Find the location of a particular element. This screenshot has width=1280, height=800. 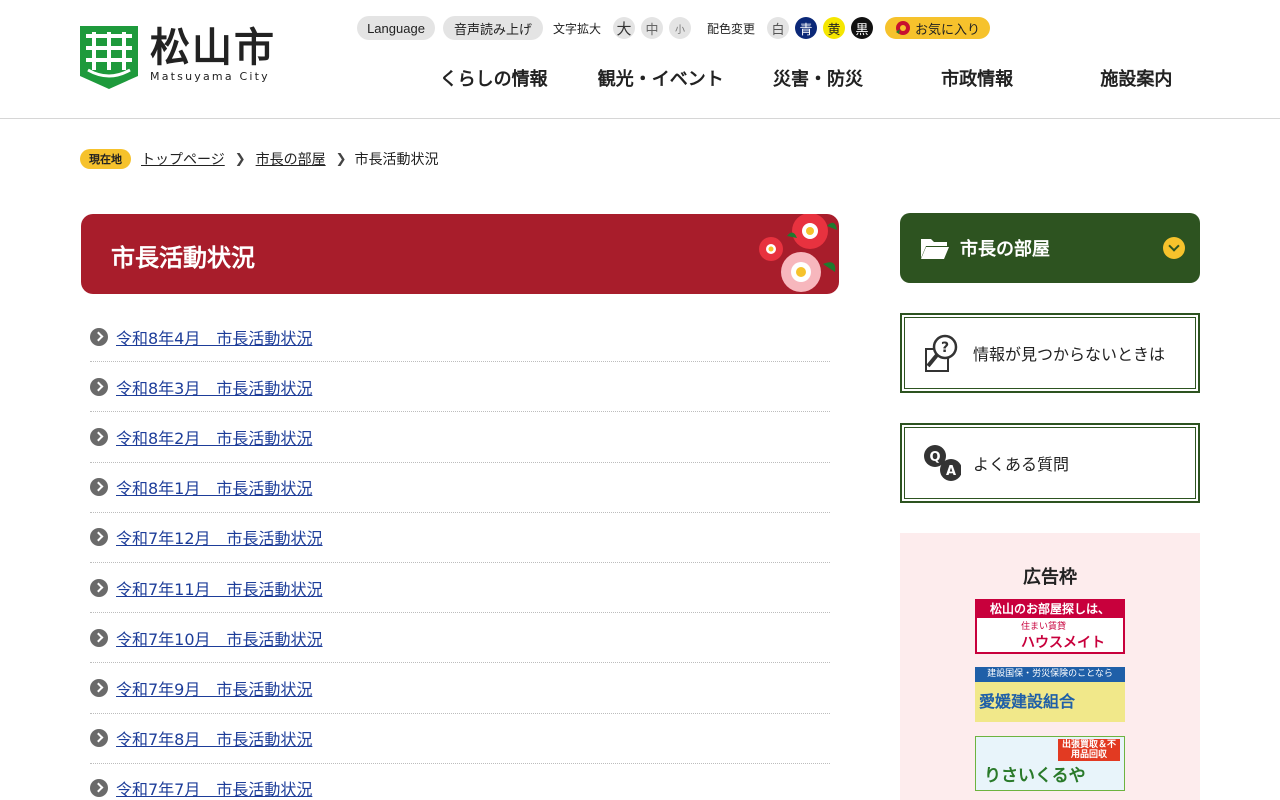

folder-icon is located at coordinates (935, 249).